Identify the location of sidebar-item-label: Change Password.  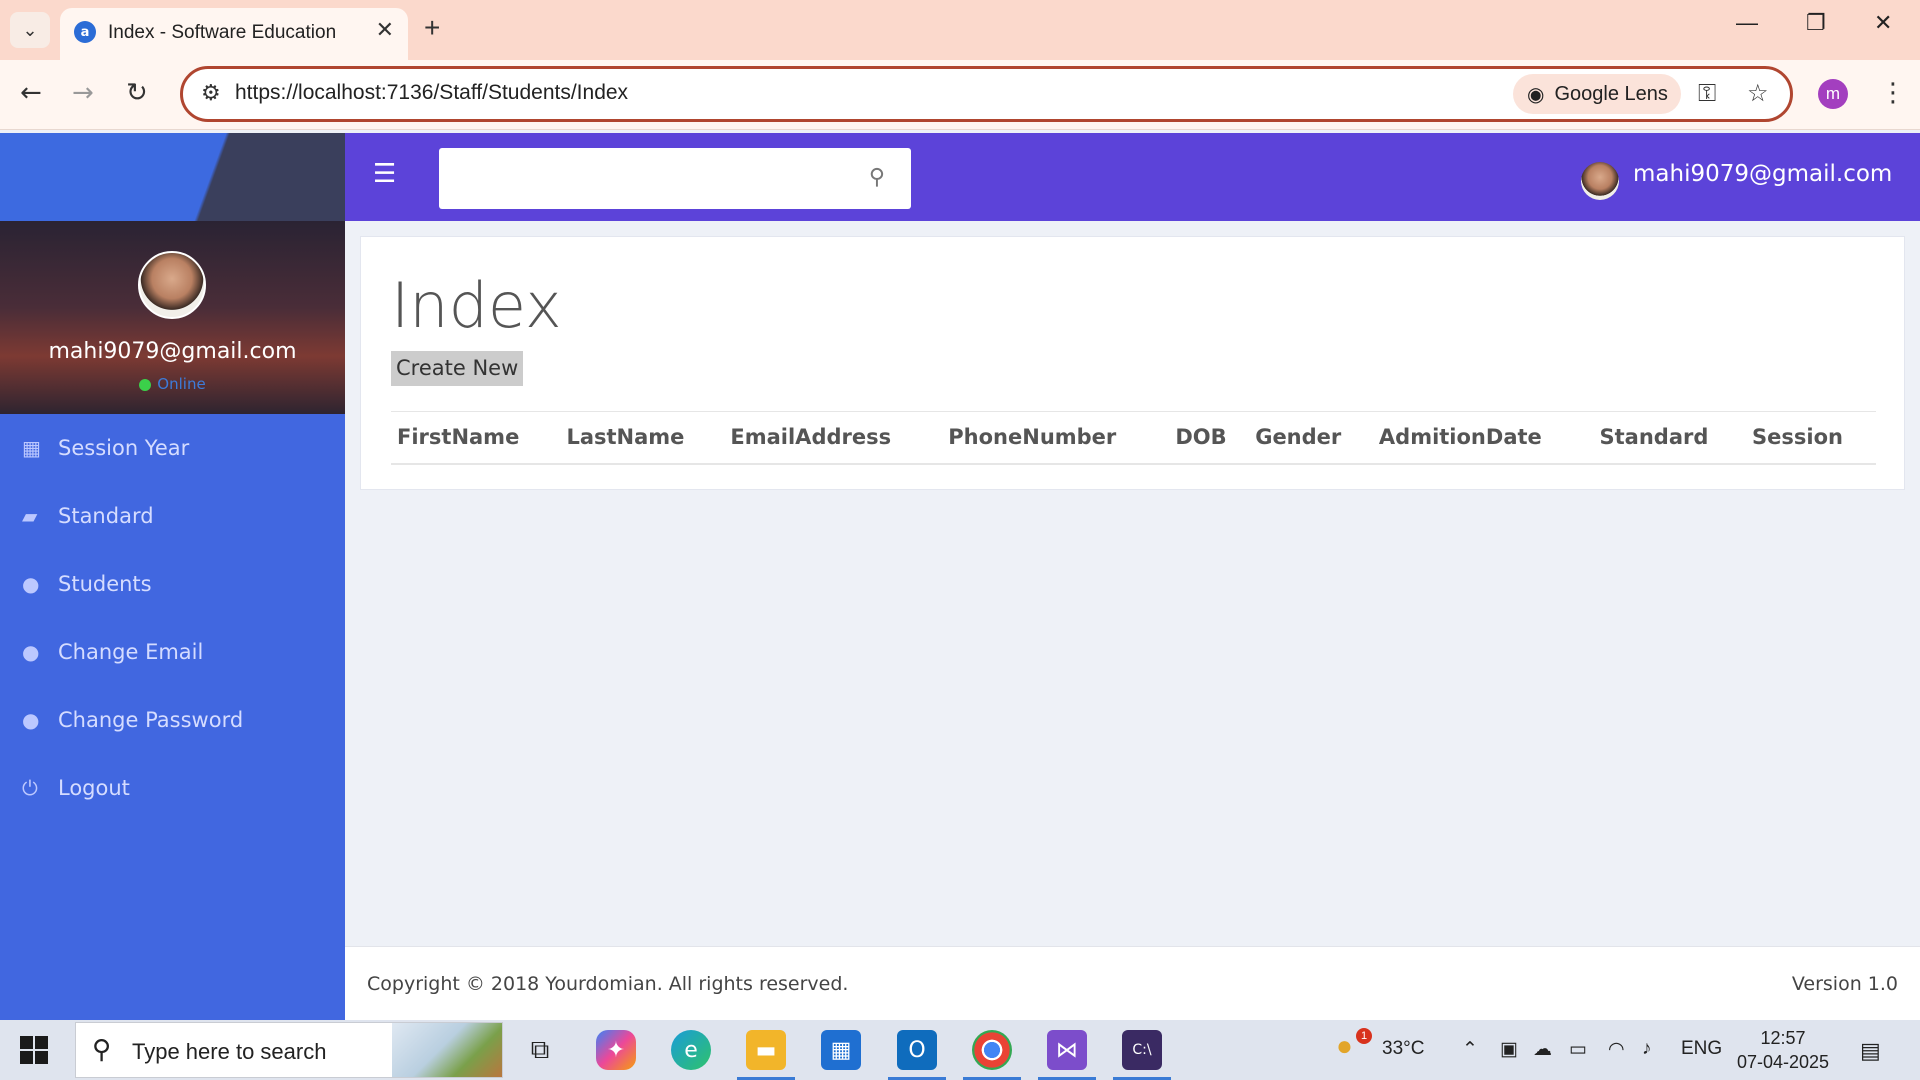
(151, 720).